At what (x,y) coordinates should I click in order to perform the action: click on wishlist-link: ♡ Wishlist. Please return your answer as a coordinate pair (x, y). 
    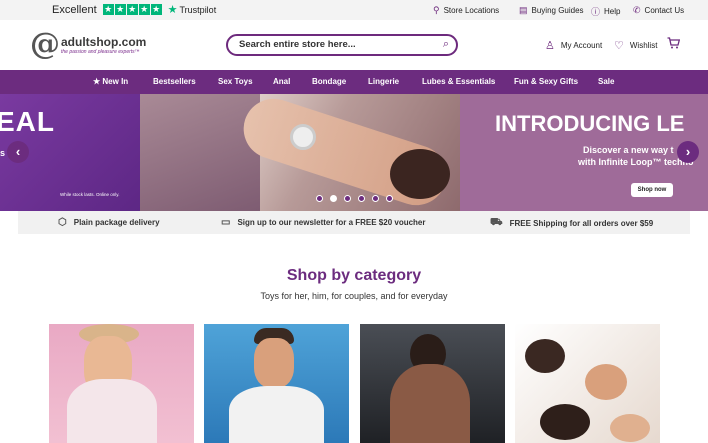
    Looking at the image, I should click on (635, 45).